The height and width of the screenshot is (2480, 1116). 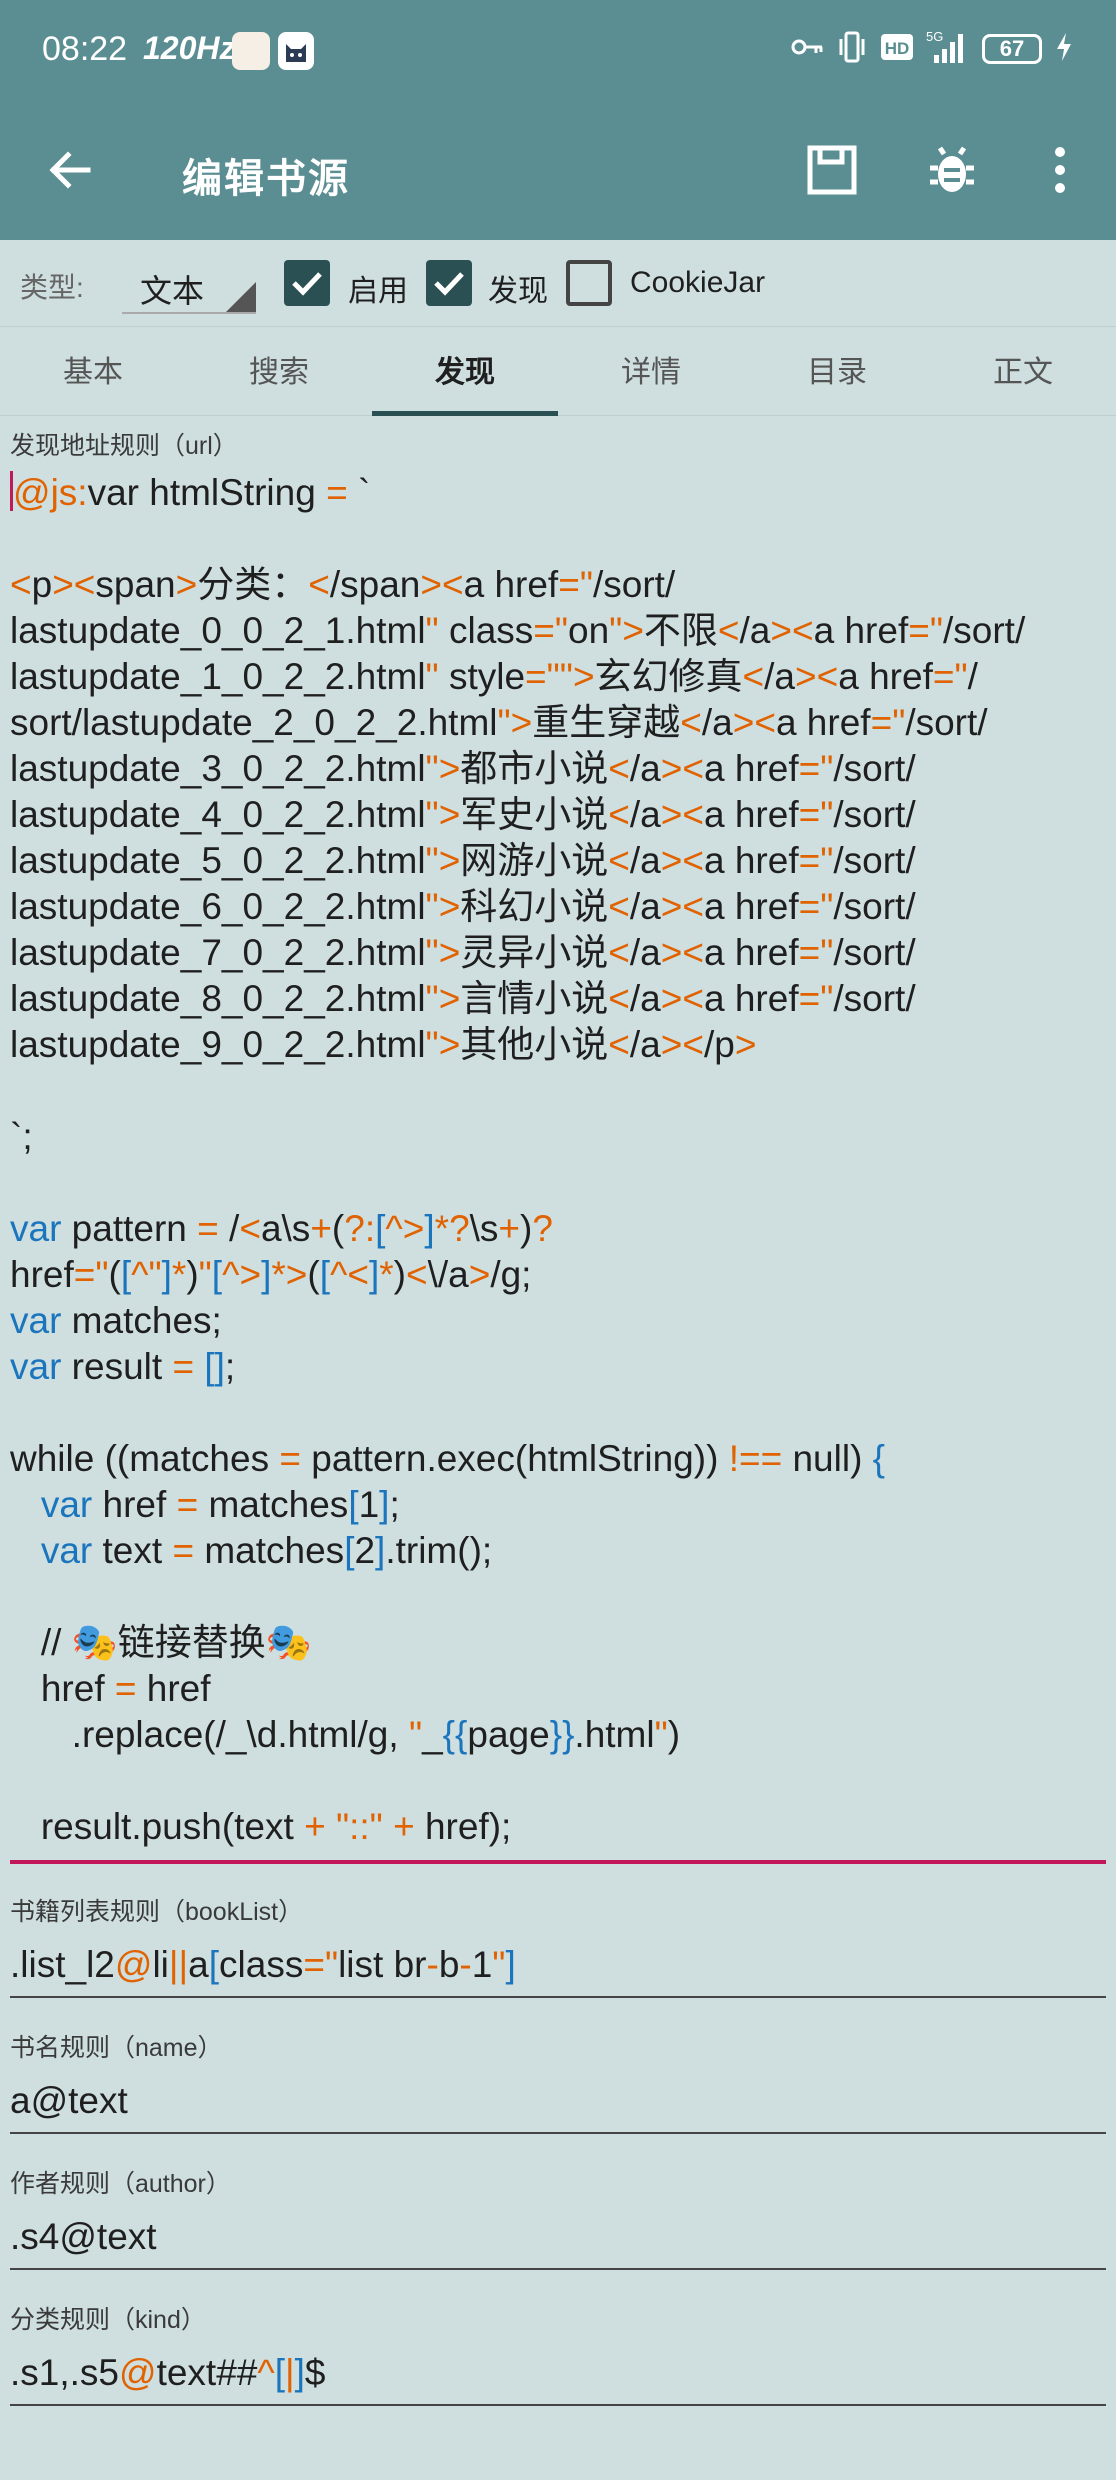 I want to click on save-button, so click(x=832, y=170).